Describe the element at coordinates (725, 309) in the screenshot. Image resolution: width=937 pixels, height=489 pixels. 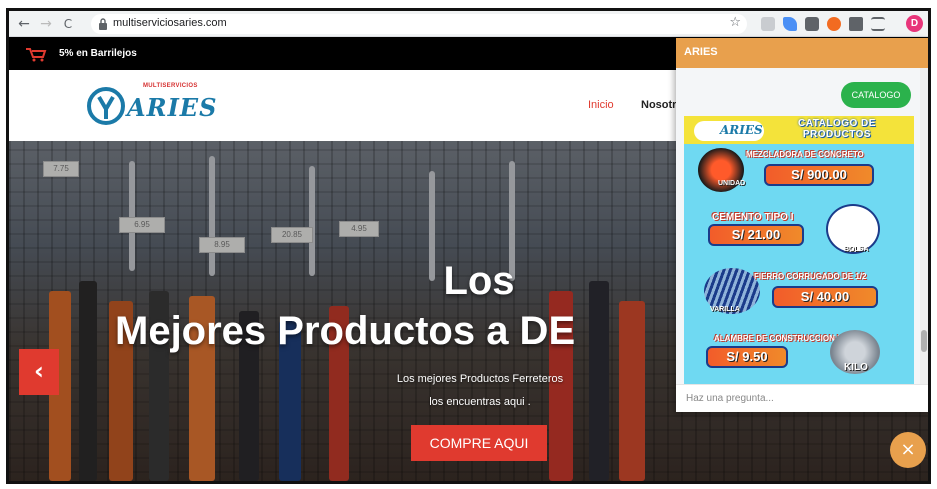
I see `catalog-item-unit: VARILLA` at that location.